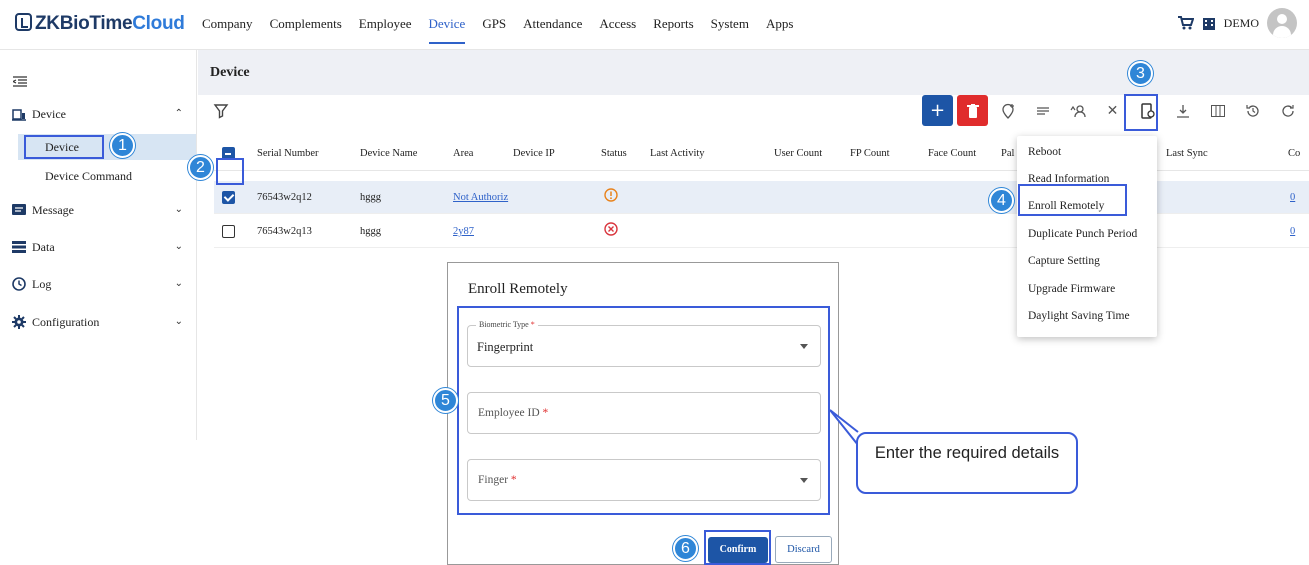 This screenshot has height=565, width=1309. What do you see at coordinates (1282, 23) in the screenshot?
I see `avatar` at bounding box center [1282, 23].